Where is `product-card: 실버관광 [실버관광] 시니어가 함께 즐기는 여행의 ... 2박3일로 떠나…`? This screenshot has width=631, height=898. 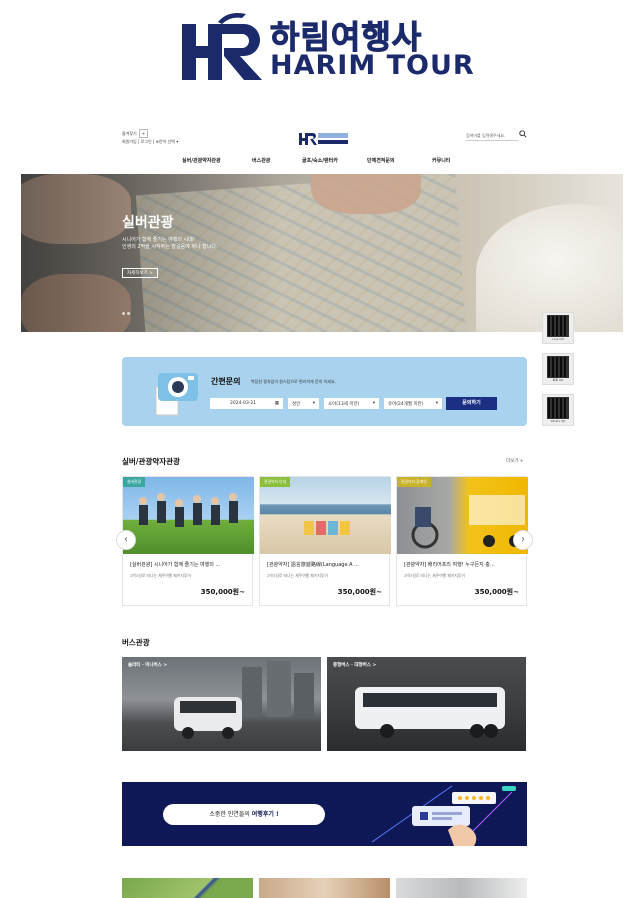 product-card: 실버관광 [실버관광] 시니어가 함께 즐기는 여행의 ... 2박3일로 떠나… is located at coordinates (188, 541).